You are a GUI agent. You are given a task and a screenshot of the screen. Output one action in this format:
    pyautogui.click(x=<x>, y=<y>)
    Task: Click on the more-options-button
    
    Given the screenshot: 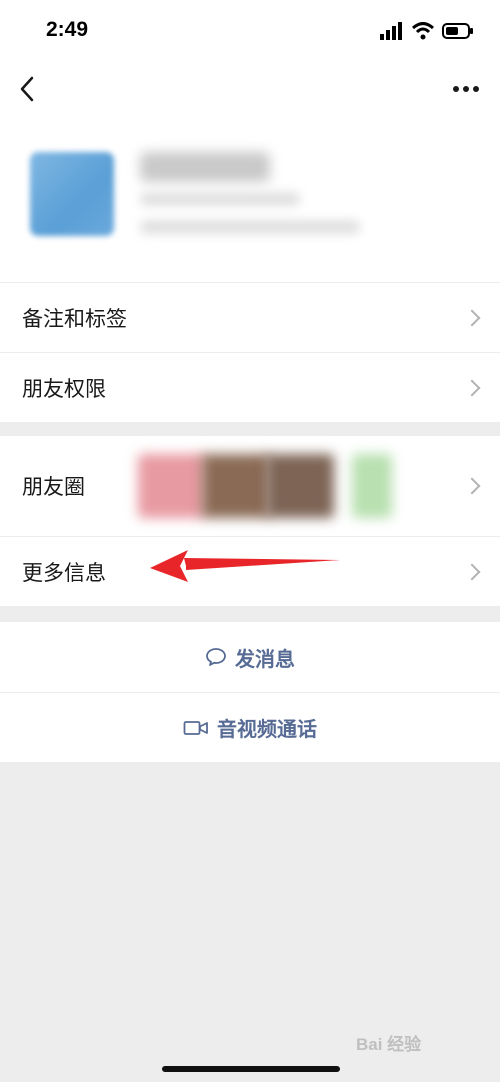 What is the action you would take?
    pyautogui.click(x=466, y=89)
    